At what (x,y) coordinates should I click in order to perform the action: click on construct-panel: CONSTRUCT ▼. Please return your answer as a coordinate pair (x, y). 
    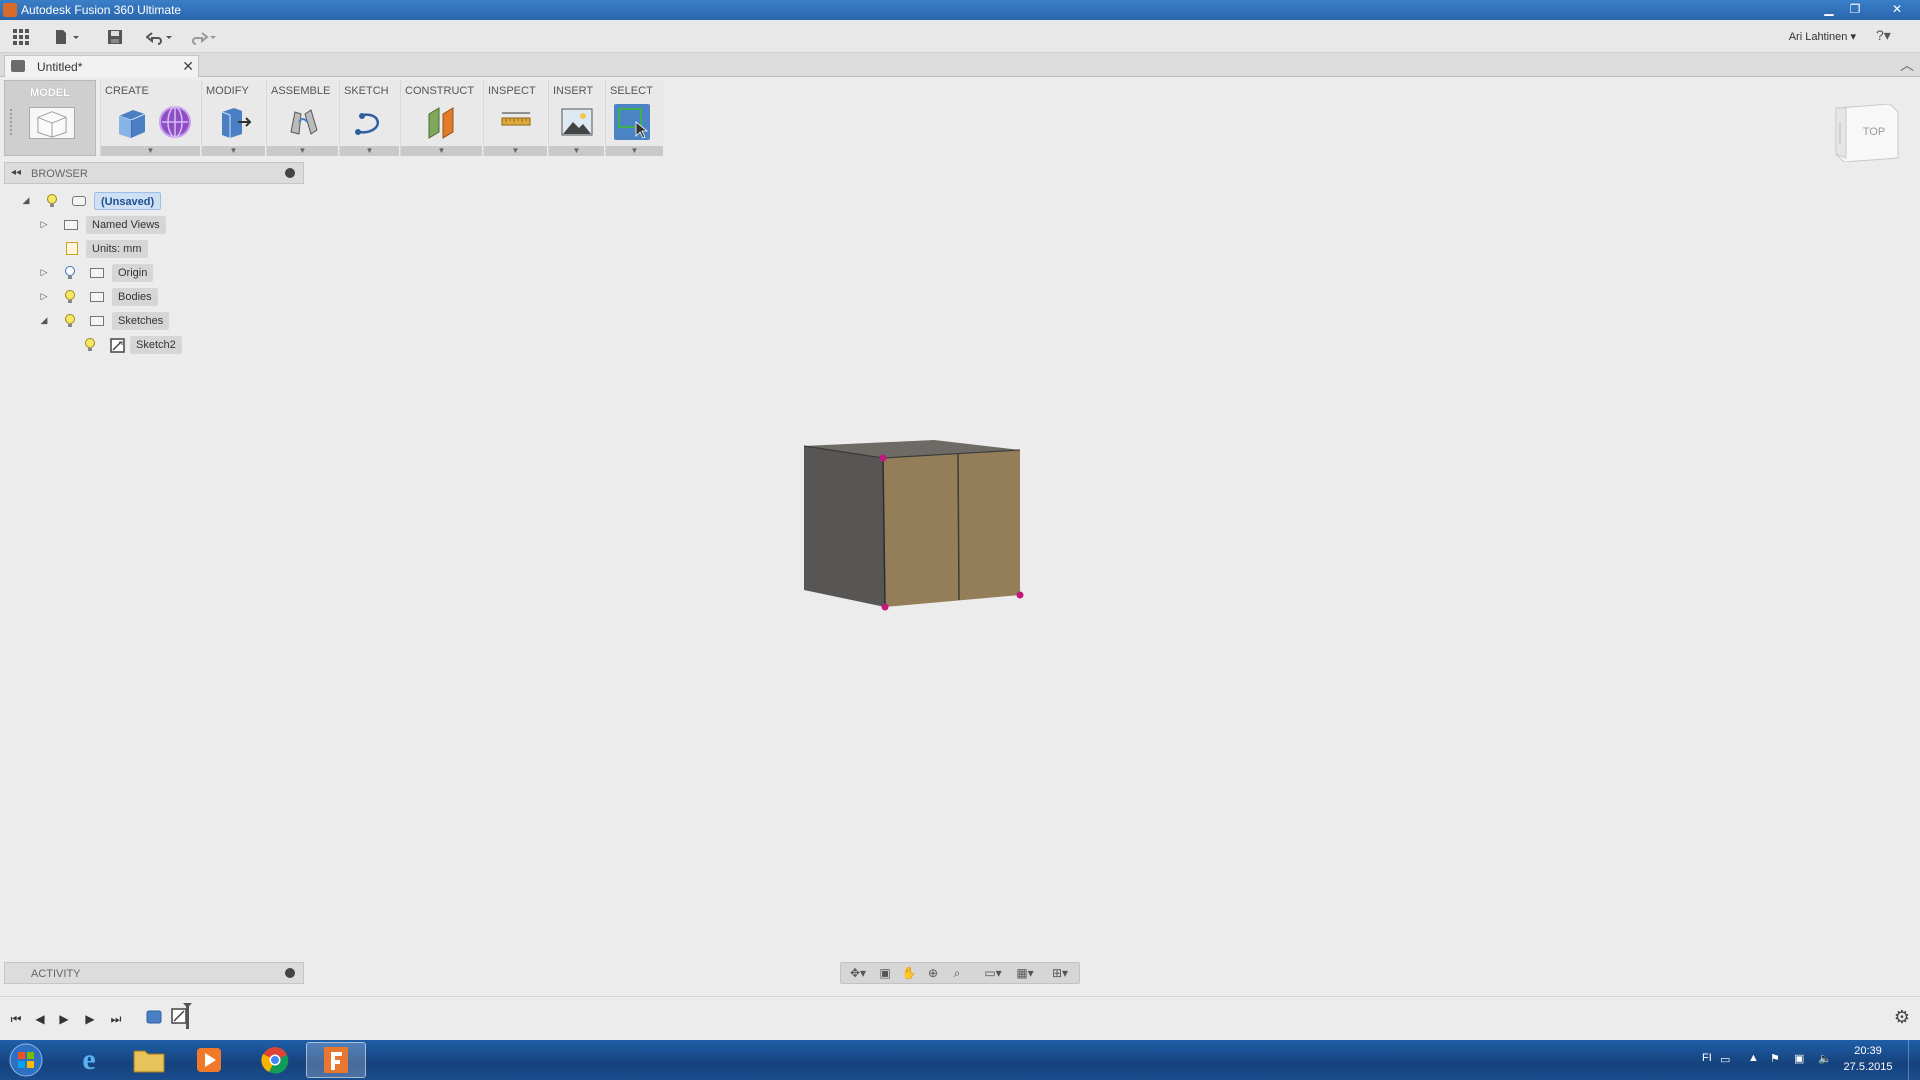
    Looking at the image, I should click on (441, 118).